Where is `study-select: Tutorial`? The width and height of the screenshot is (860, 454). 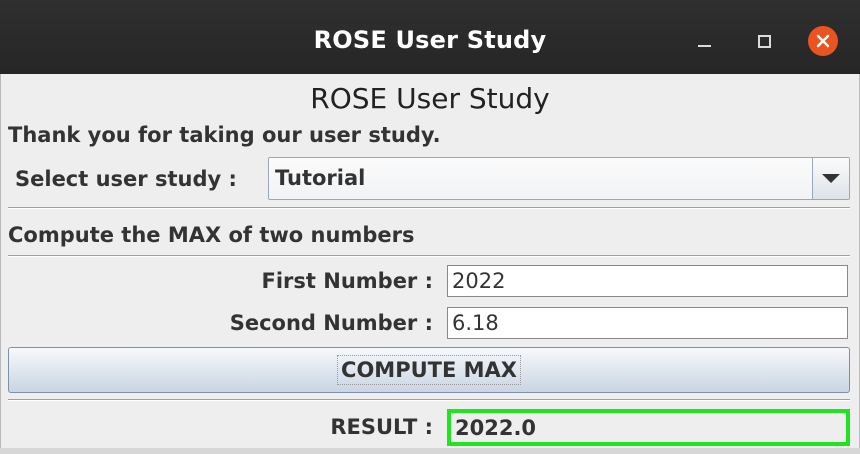 study-select: Tutorial is located at coordinates (559, 178).